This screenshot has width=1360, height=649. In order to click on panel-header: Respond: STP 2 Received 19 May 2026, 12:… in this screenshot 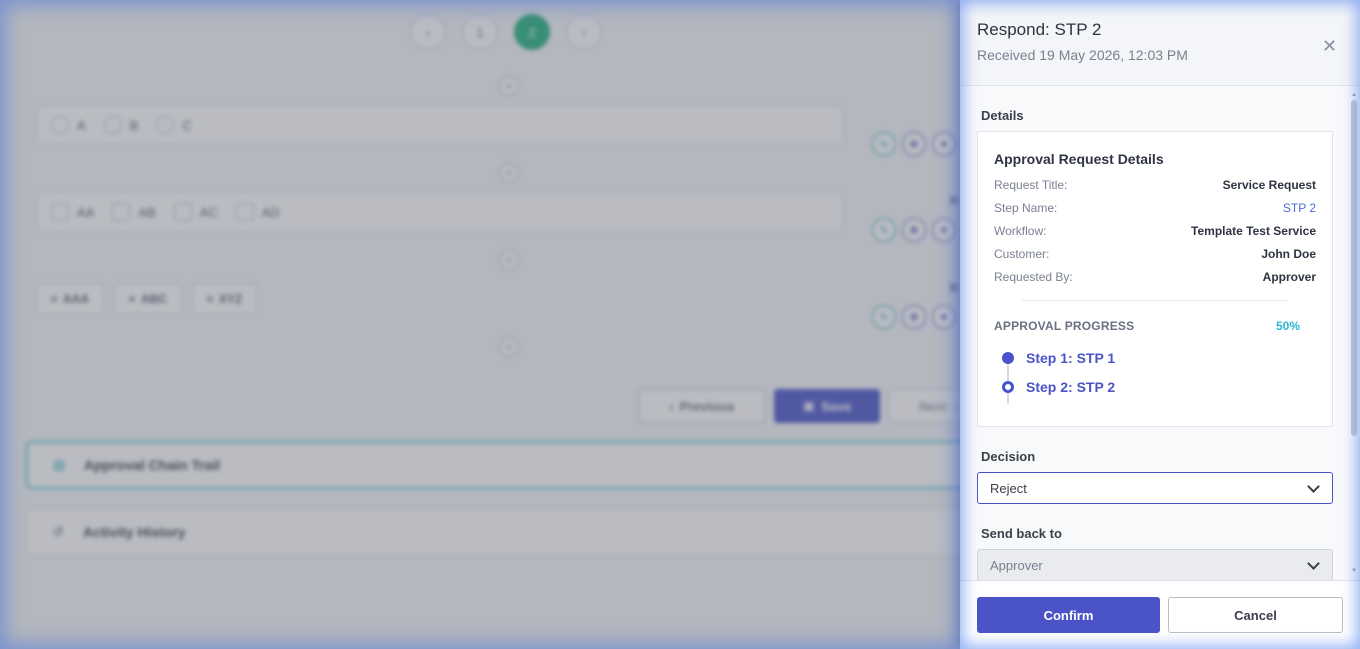, I will do `click(1160, 43)`.